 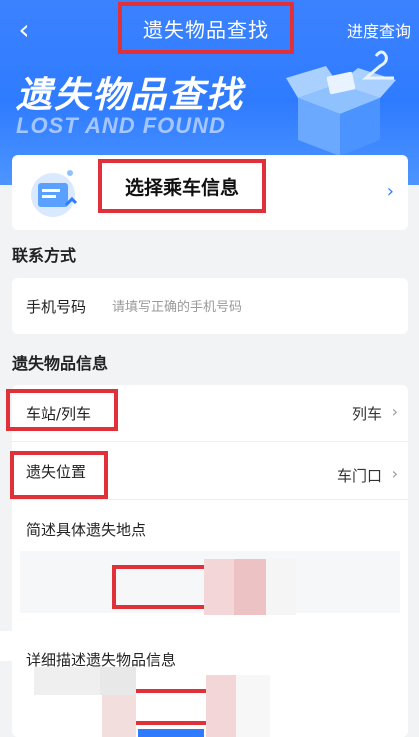 I want to click on lost-item-section-title: 遗失物品信息, so click(x=60, y=363).